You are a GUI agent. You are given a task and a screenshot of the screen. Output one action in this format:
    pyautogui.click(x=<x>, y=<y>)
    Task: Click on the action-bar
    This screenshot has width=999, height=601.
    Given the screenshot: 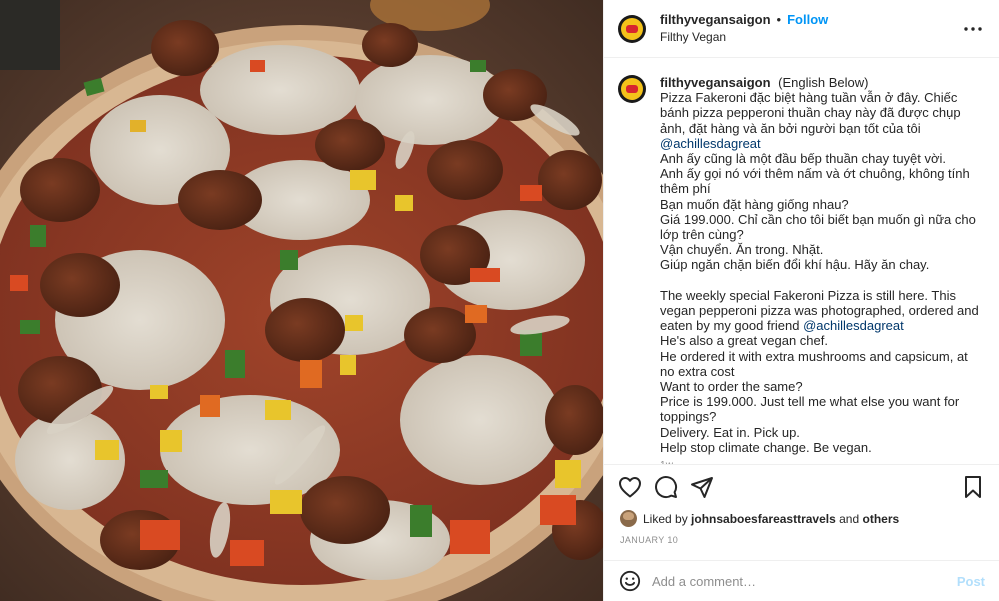 What is the action you would take?
    pyautogui.click(x=801, y=486)
    